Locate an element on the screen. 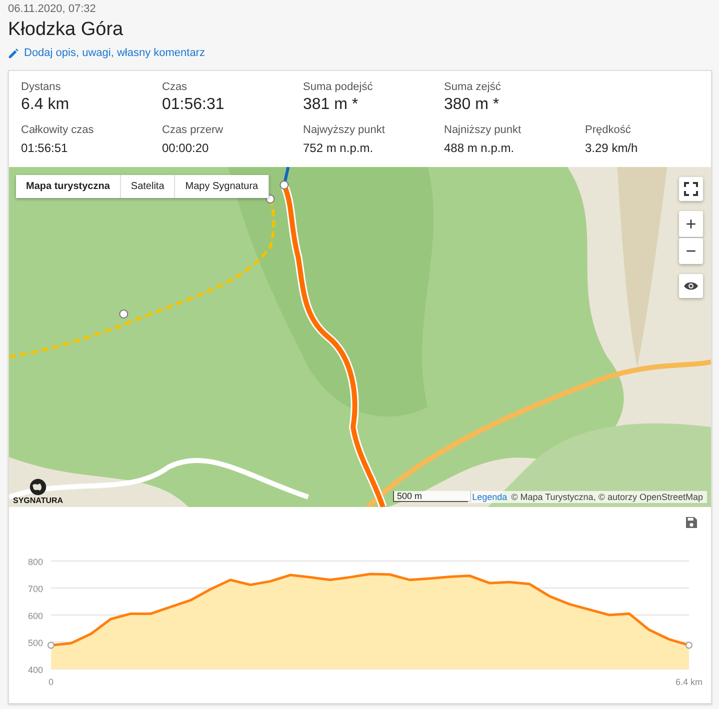  stat-value: 381 m * is located at coordinates (331, 105).